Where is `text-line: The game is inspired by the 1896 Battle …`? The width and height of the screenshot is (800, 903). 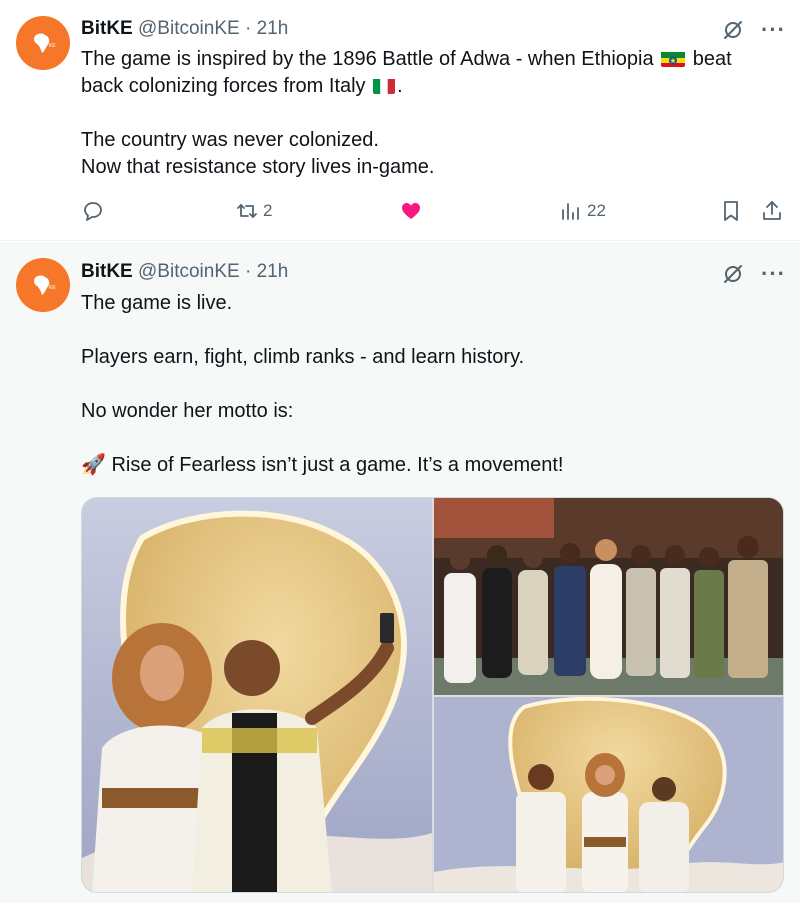
text-line: The game is inspired by the 1896 Battle … is located at coordinates (431, 59).